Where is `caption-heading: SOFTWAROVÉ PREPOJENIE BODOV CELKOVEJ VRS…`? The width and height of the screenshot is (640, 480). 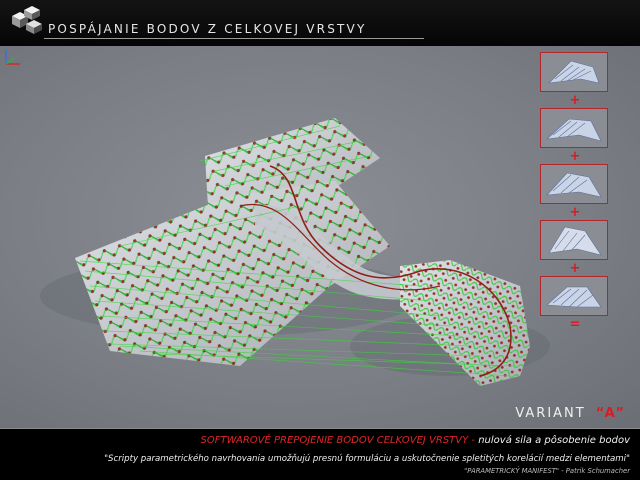
caption-heading: SOFTWAROVÉ PREPOJENIE BODOV CELKOVEJ VRS… is located at coordinates (338, 440).